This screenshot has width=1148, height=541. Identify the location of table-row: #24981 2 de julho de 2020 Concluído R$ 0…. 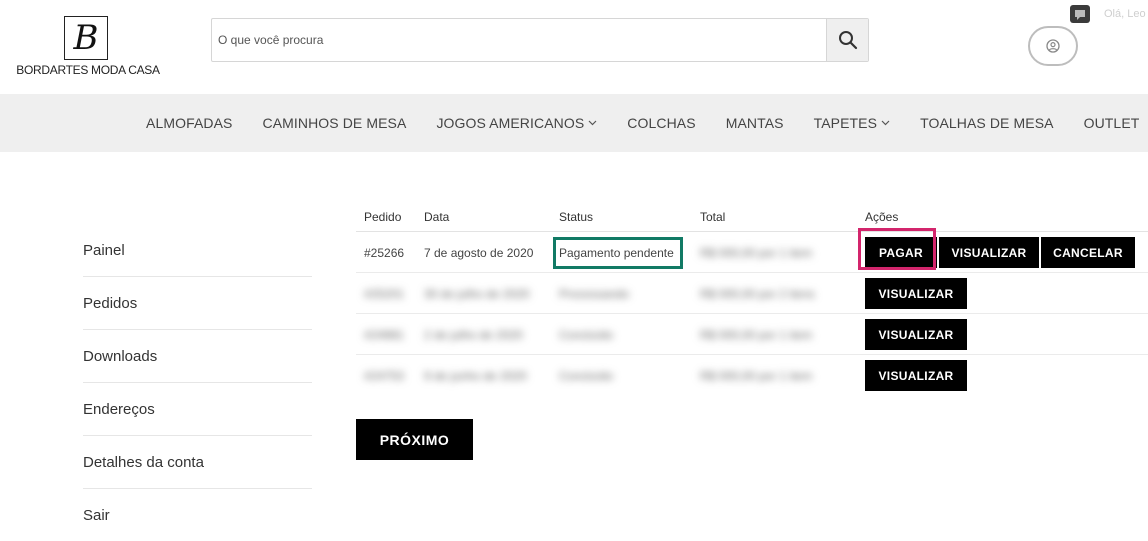
(752, 334).